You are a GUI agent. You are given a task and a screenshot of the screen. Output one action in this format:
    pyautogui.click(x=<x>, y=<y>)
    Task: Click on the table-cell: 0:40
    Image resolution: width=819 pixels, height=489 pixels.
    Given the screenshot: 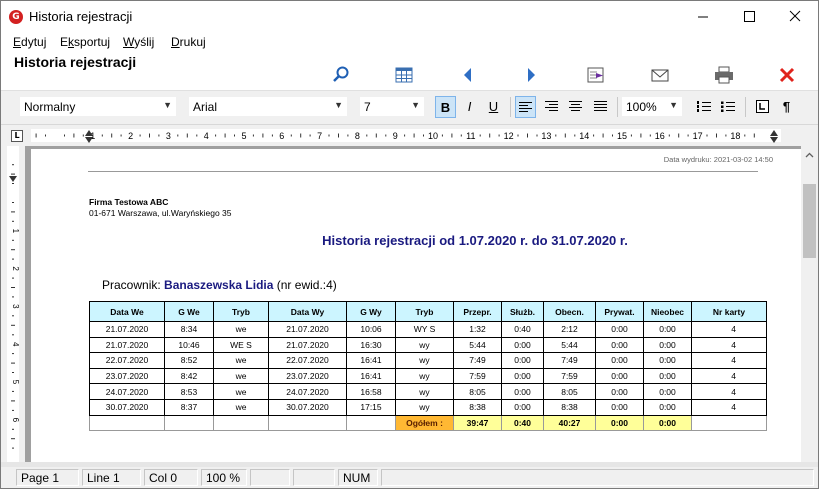 What is the action you would take?
    pyautogui.click(x=522, y=329)
    